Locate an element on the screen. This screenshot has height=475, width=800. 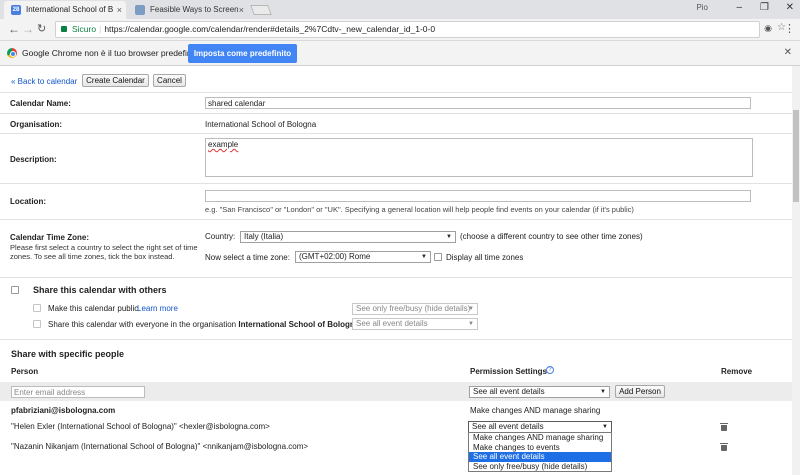
share-org-checkbox is located at coordinates (37, 324).